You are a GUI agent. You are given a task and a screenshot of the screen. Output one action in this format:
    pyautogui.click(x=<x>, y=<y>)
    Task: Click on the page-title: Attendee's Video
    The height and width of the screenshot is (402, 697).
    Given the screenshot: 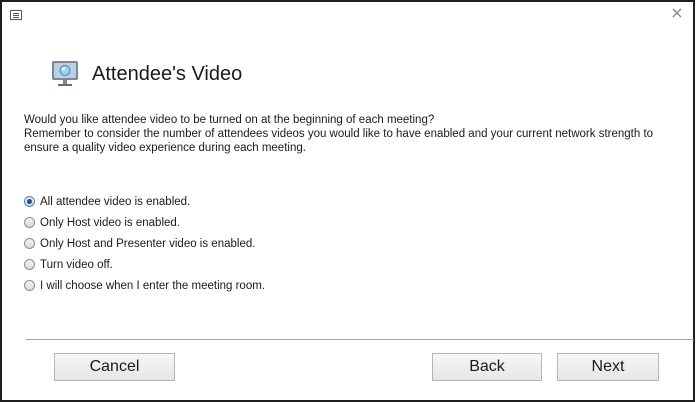 What is the action you would take?
    pyautogui.click(x=167, y=73)
    